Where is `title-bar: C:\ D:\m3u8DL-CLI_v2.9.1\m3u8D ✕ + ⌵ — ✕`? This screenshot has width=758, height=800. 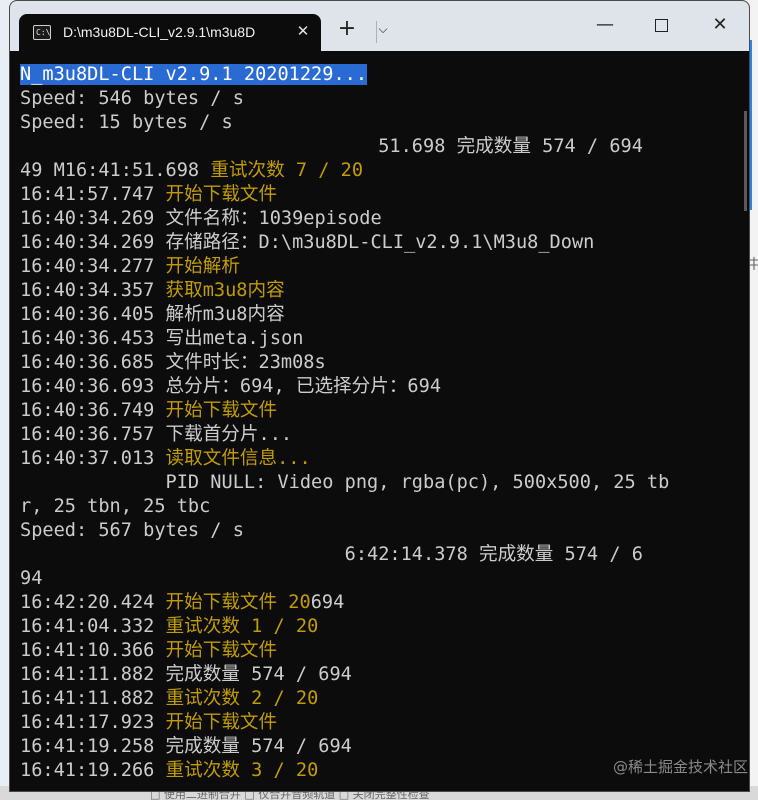 title-bar: C:\ D:\m3u8DL-CLI_v2.9.1\m3u8D ✕ + ⌵ — ✕ is located at coordinates (379, 26).